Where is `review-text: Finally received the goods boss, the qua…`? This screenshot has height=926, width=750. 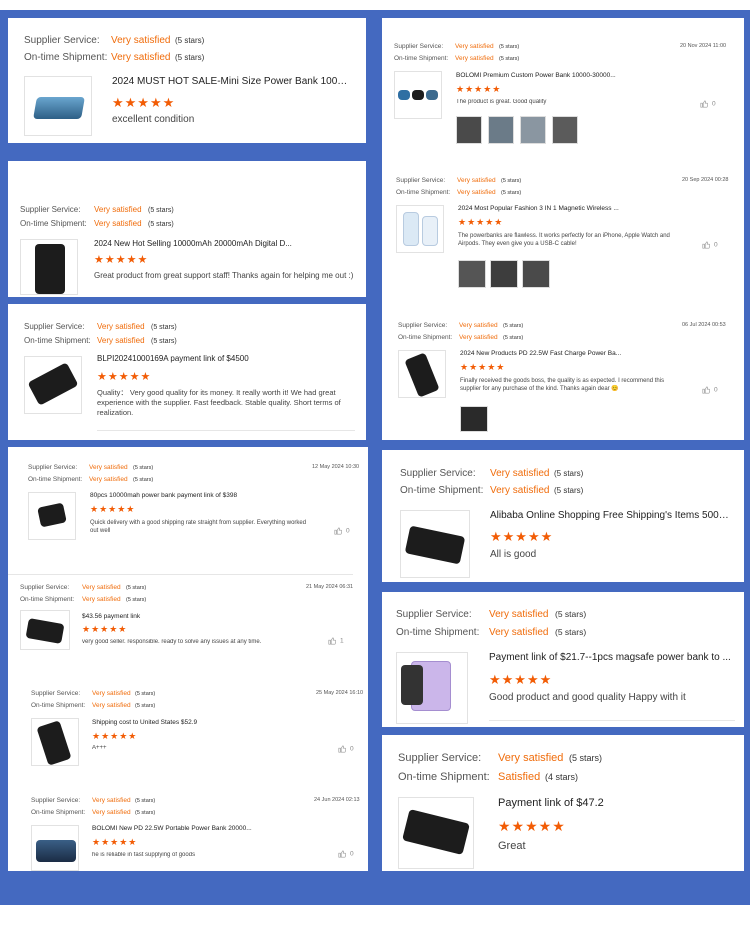 review-text: Finally received the goods boss, the qua… is located at coordinates (562, 385).